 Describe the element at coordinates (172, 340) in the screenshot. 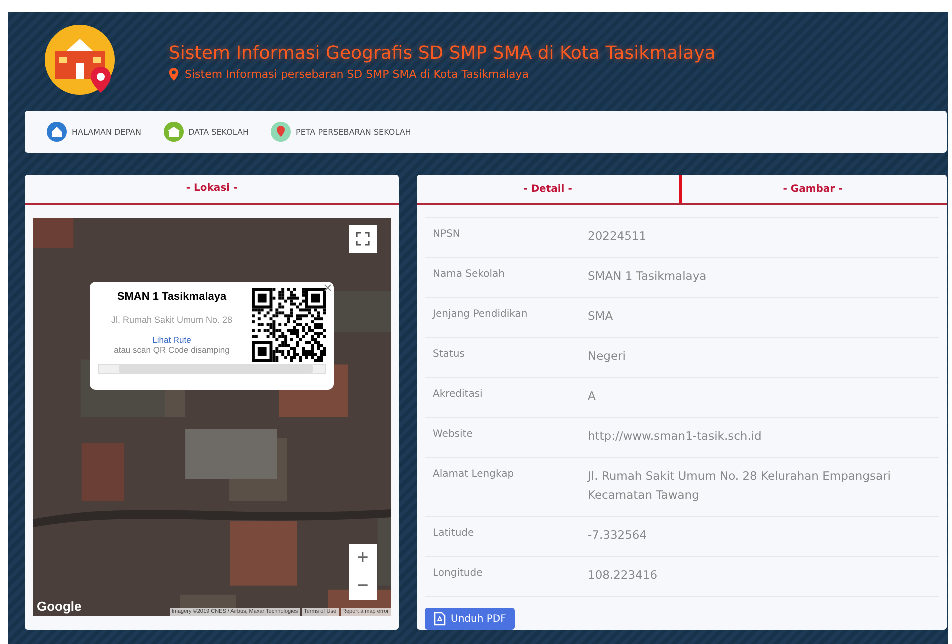

I see `route-link: Lihat Rute` at that location.